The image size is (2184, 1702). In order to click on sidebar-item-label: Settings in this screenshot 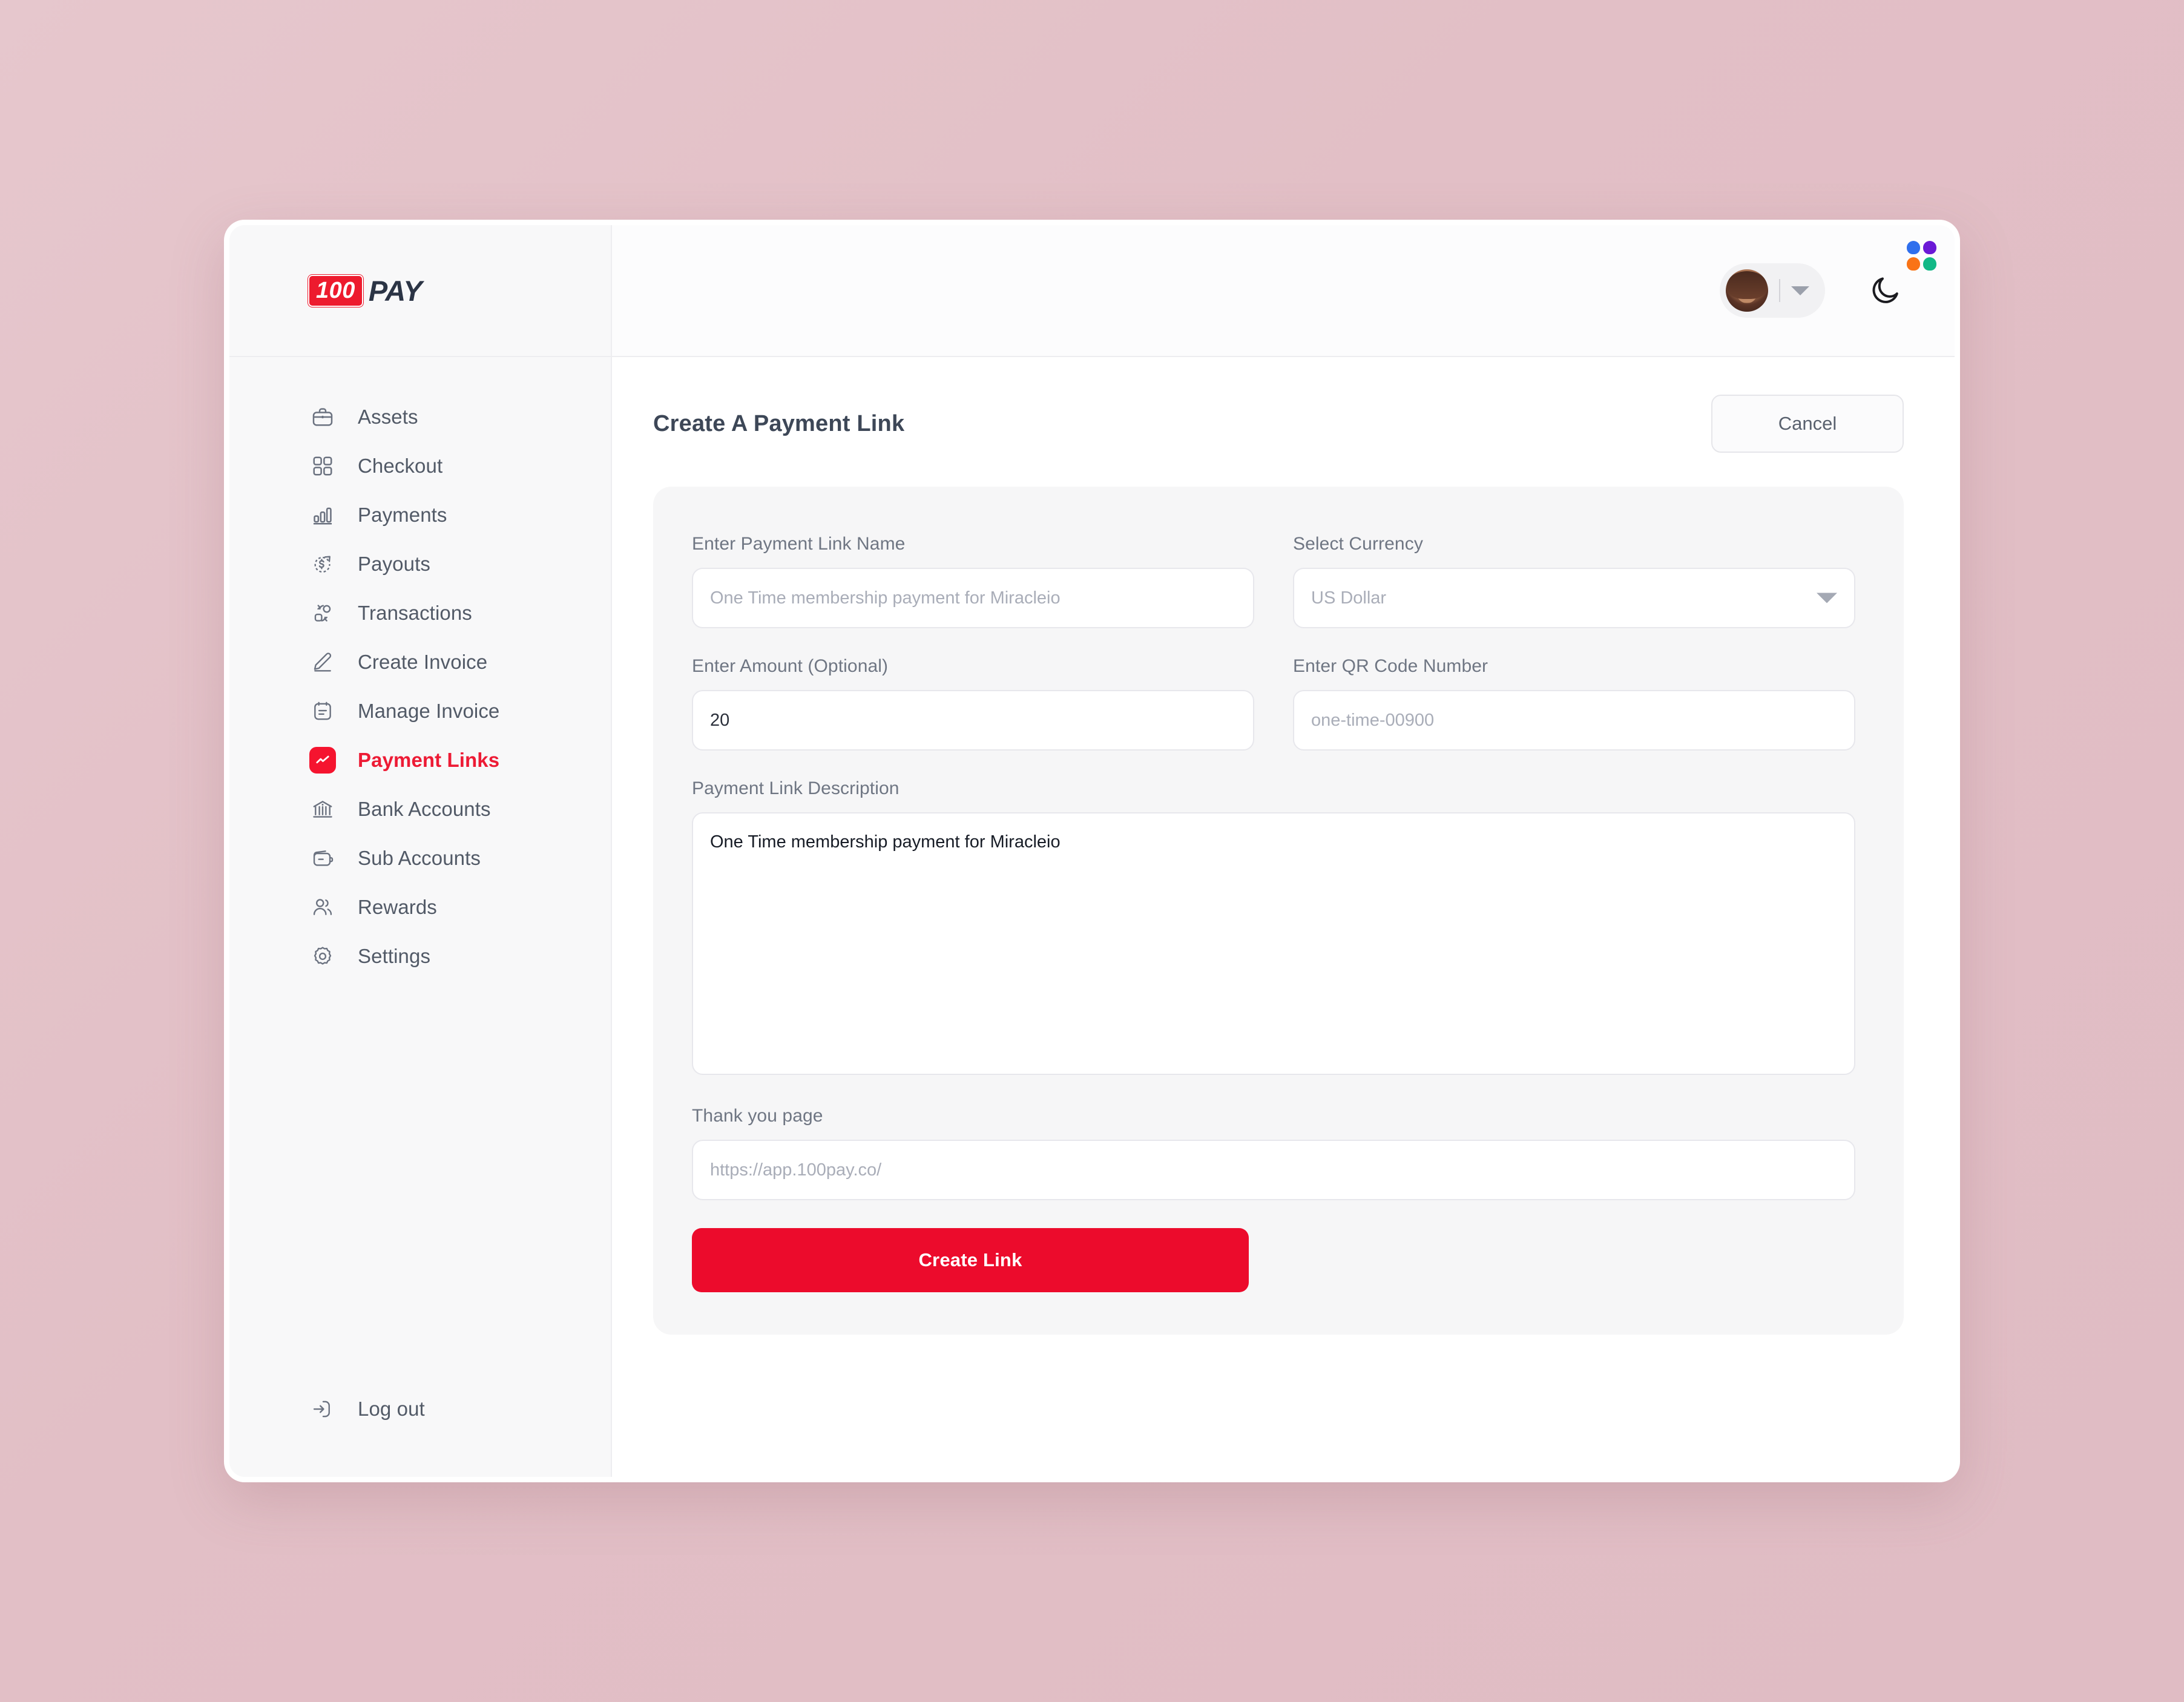, I will do `click(394, 955)`.